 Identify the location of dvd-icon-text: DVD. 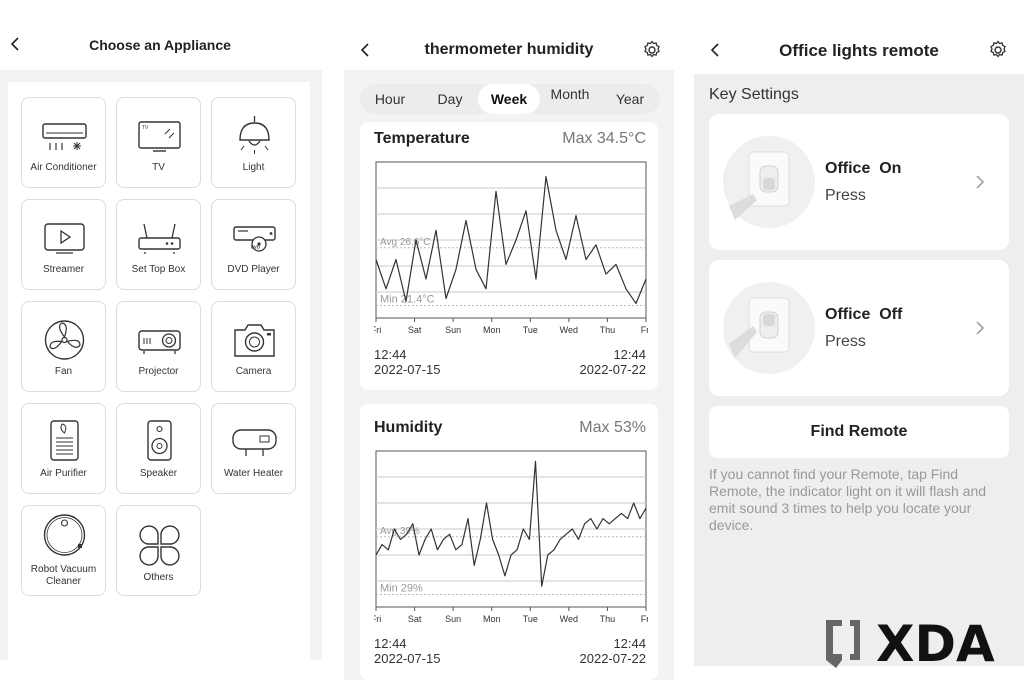
(255, 247).